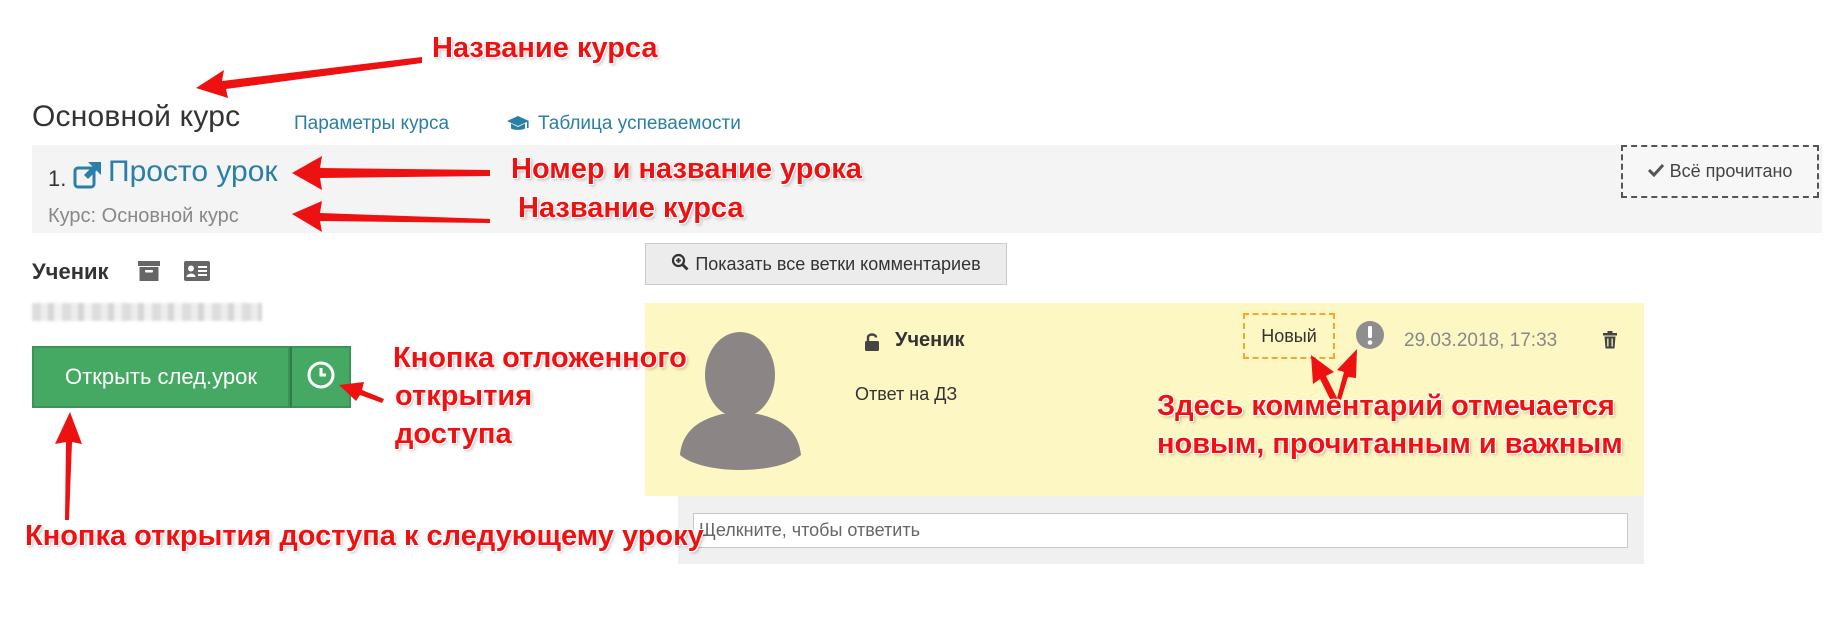 This screenshot has width=1831, height=632. I want to click on show-all-threads-label: Показать все ветки комментариев, so click(838, 263).